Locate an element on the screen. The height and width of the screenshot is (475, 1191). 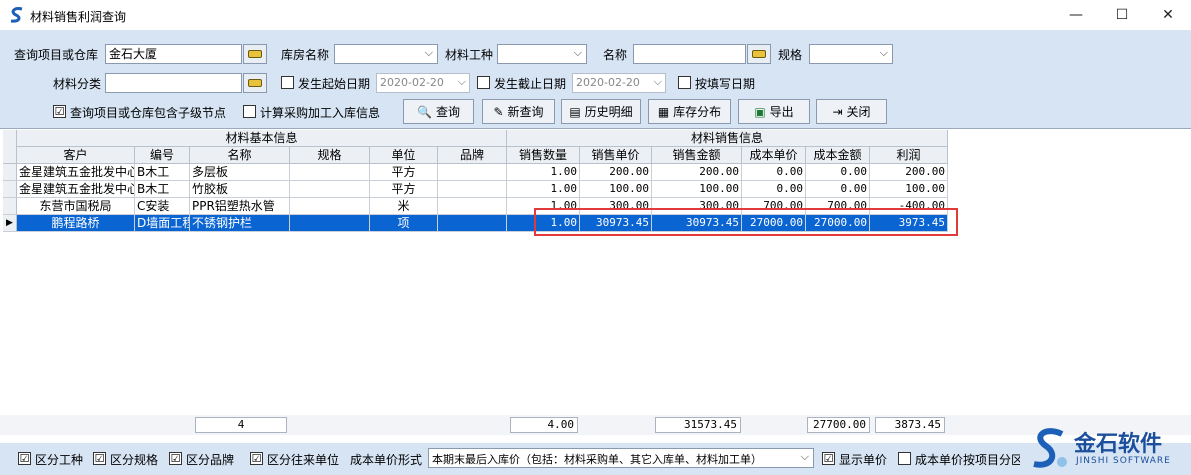
column-header: 品牌 is located at coordinates (472, 155).